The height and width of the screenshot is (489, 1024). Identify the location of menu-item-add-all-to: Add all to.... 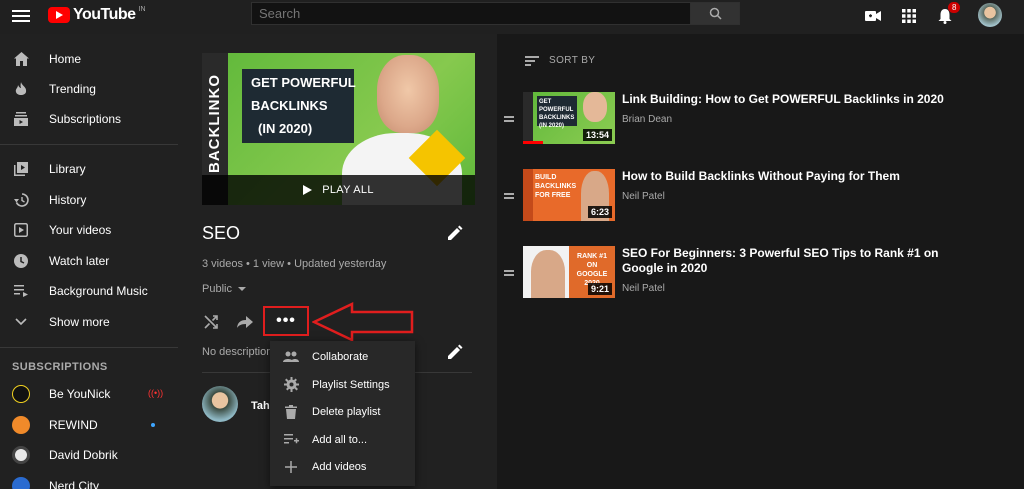
(342, 439).